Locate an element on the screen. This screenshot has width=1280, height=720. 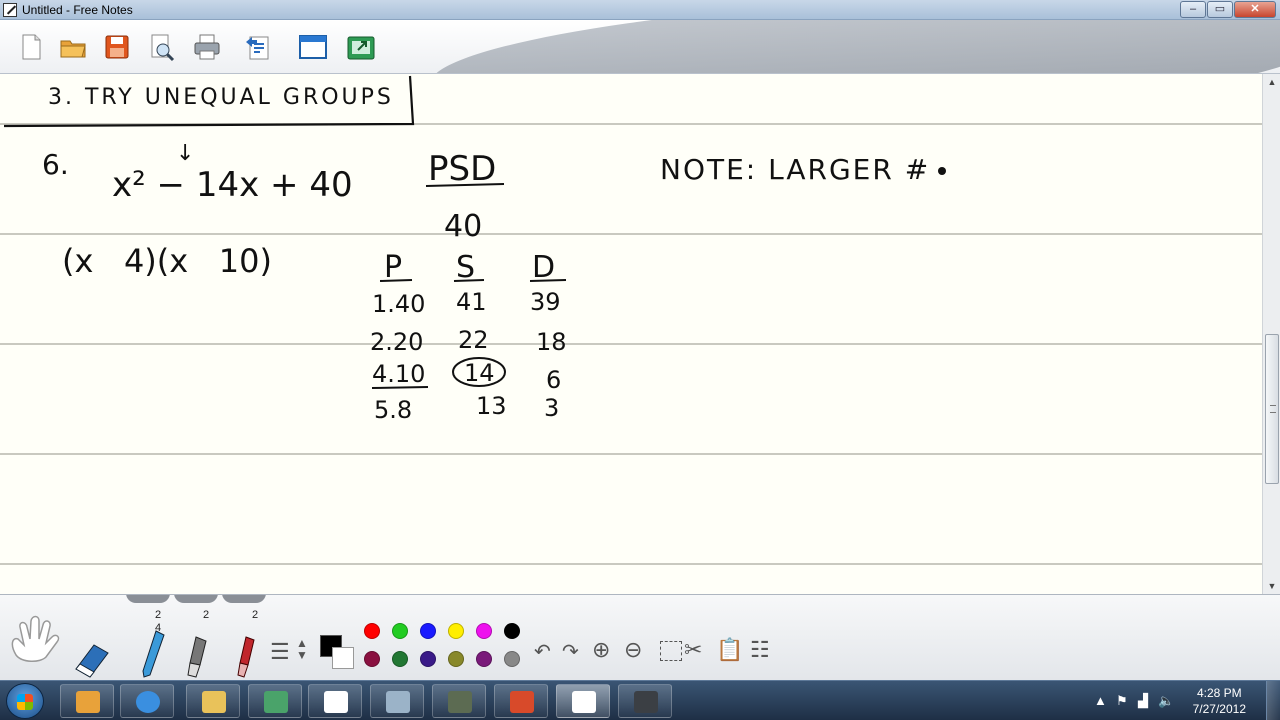
capture-icon is located at coordinates (646, 702).